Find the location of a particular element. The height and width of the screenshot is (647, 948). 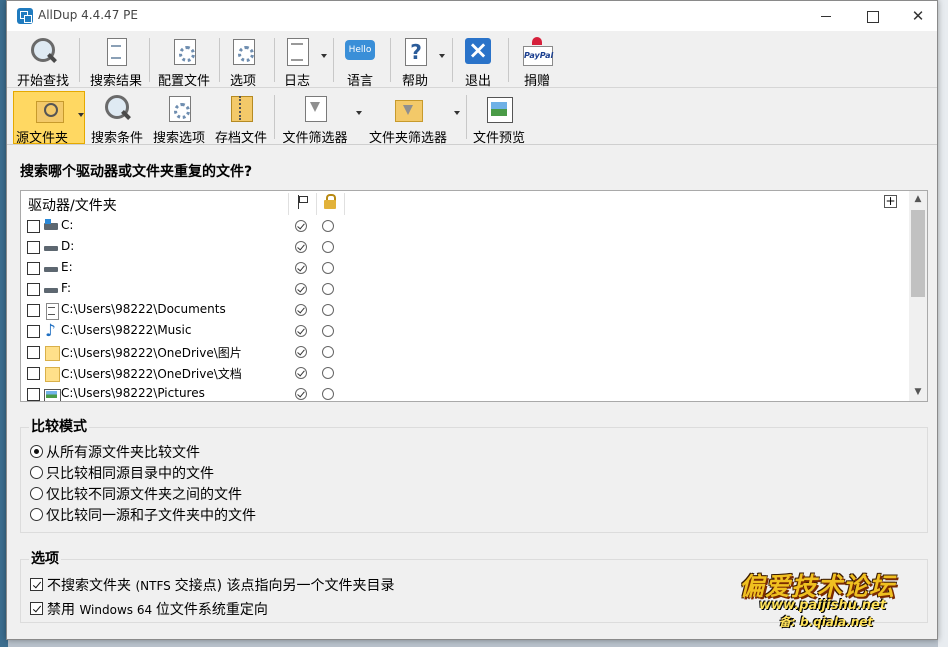

title-bar: AllDup 4.4.47 PE ✕ is located at coordinates (472, 16).